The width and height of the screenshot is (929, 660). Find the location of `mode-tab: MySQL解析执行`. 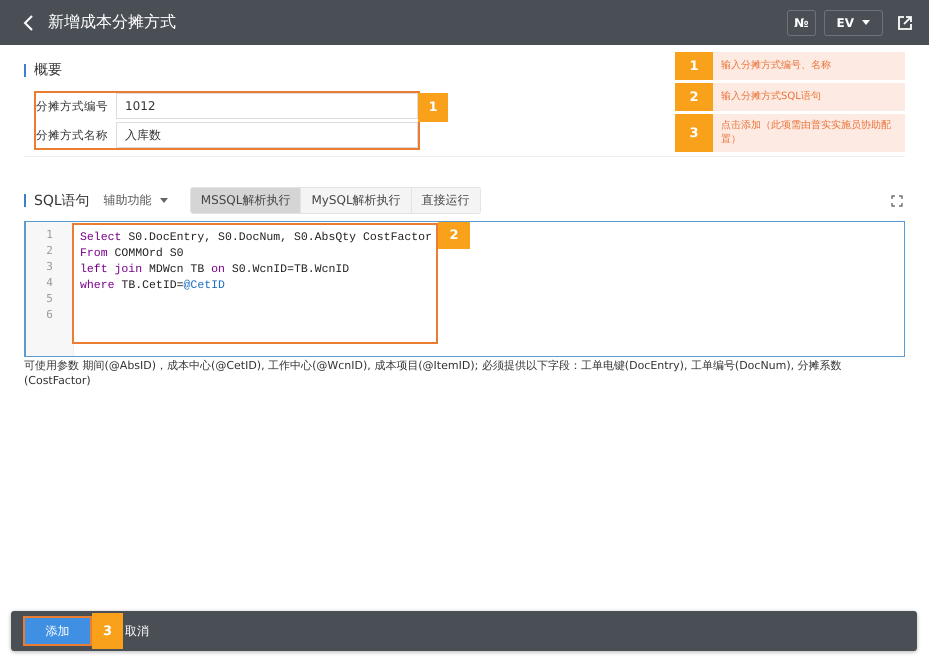

mode-tab: MySQL解析执行 is located at coordinates (355, 200).